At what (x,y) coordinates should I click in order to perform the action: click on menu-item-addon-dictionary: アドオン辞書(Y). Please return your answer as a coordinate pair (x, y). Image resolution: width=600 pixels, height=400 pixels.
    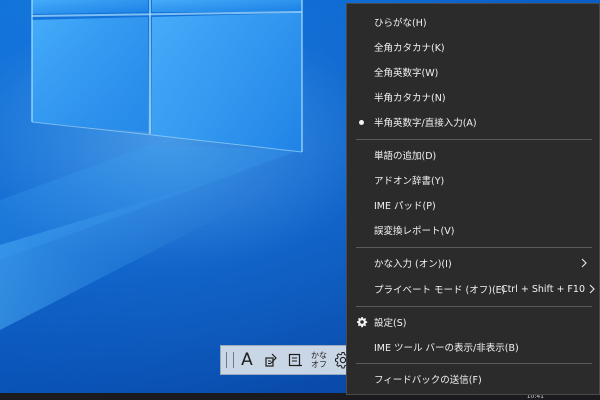
    Looking at the image, I should click on (473, 180).